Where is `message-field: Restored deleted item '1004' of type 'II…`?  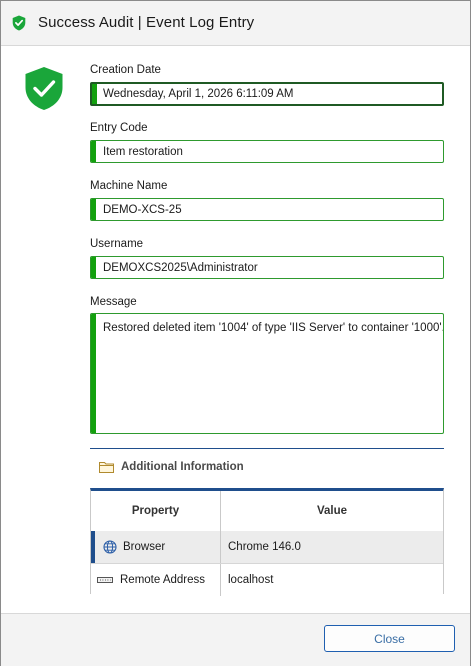
message-field: Restored deleted item '1004' of type 'II… is located at coordinates (267, 373).